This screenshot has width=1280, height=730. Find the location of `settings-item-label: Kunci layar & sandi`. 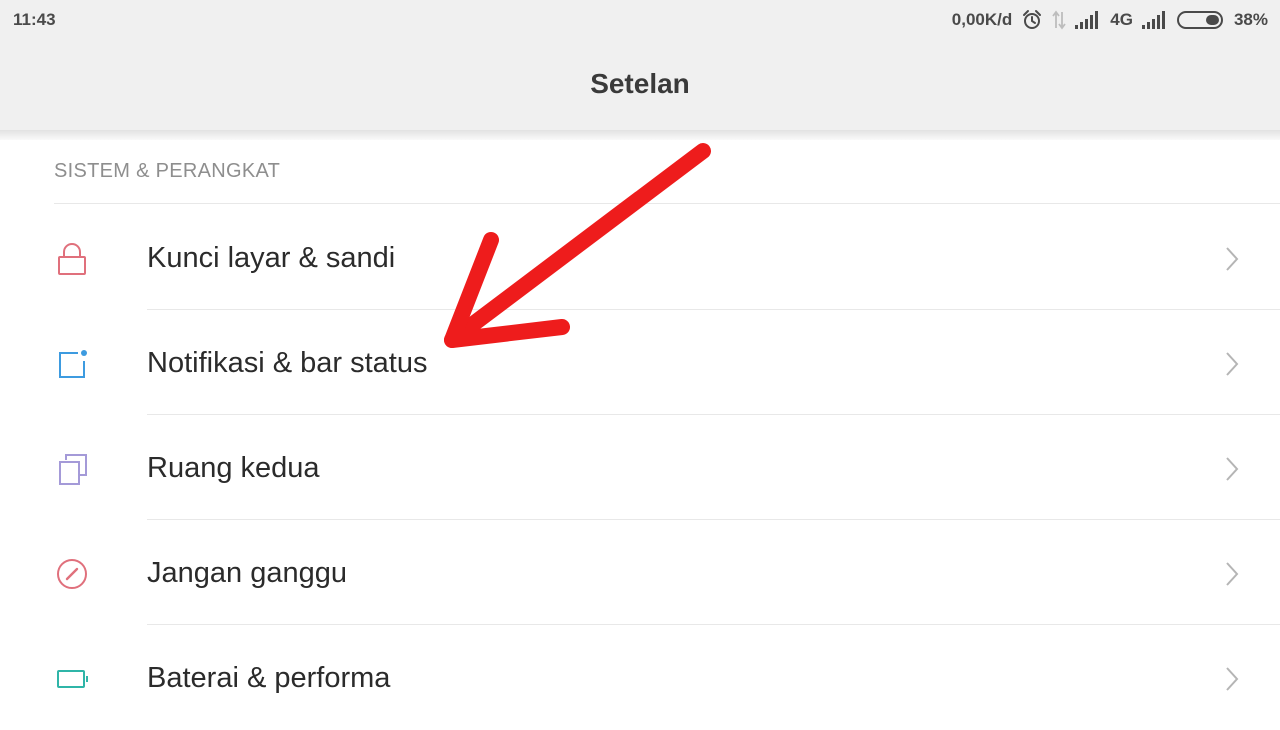

settings-item-label: Kunci layar & sandi is located at coordinates (271, 258).